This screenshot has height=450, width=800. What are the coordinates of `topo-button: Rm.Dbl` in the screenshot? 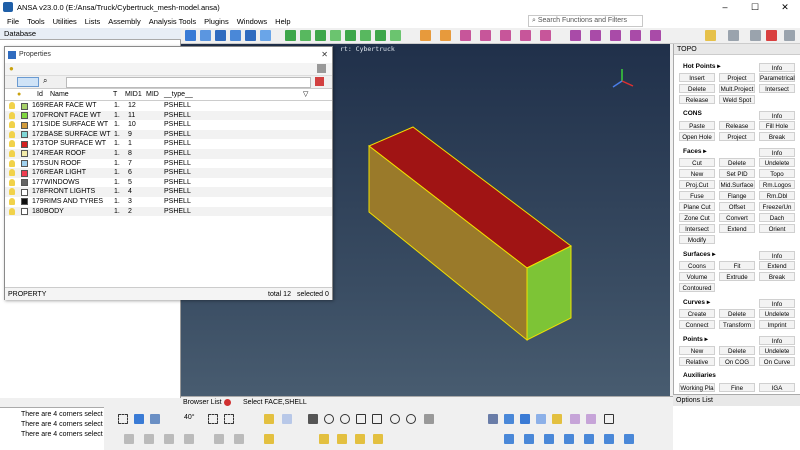 It's located at (777, 195).